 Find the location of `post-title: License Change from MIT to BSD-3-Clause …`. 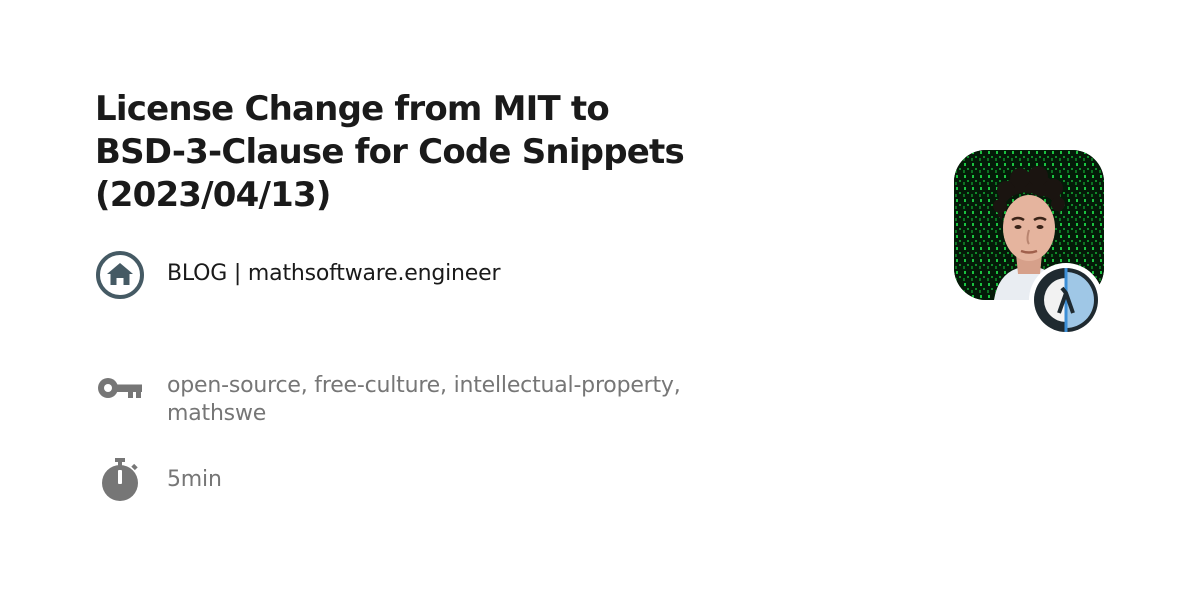

post-title: License Change from MIT to BSD-3-Clause … is located at coordinates (435, 152).